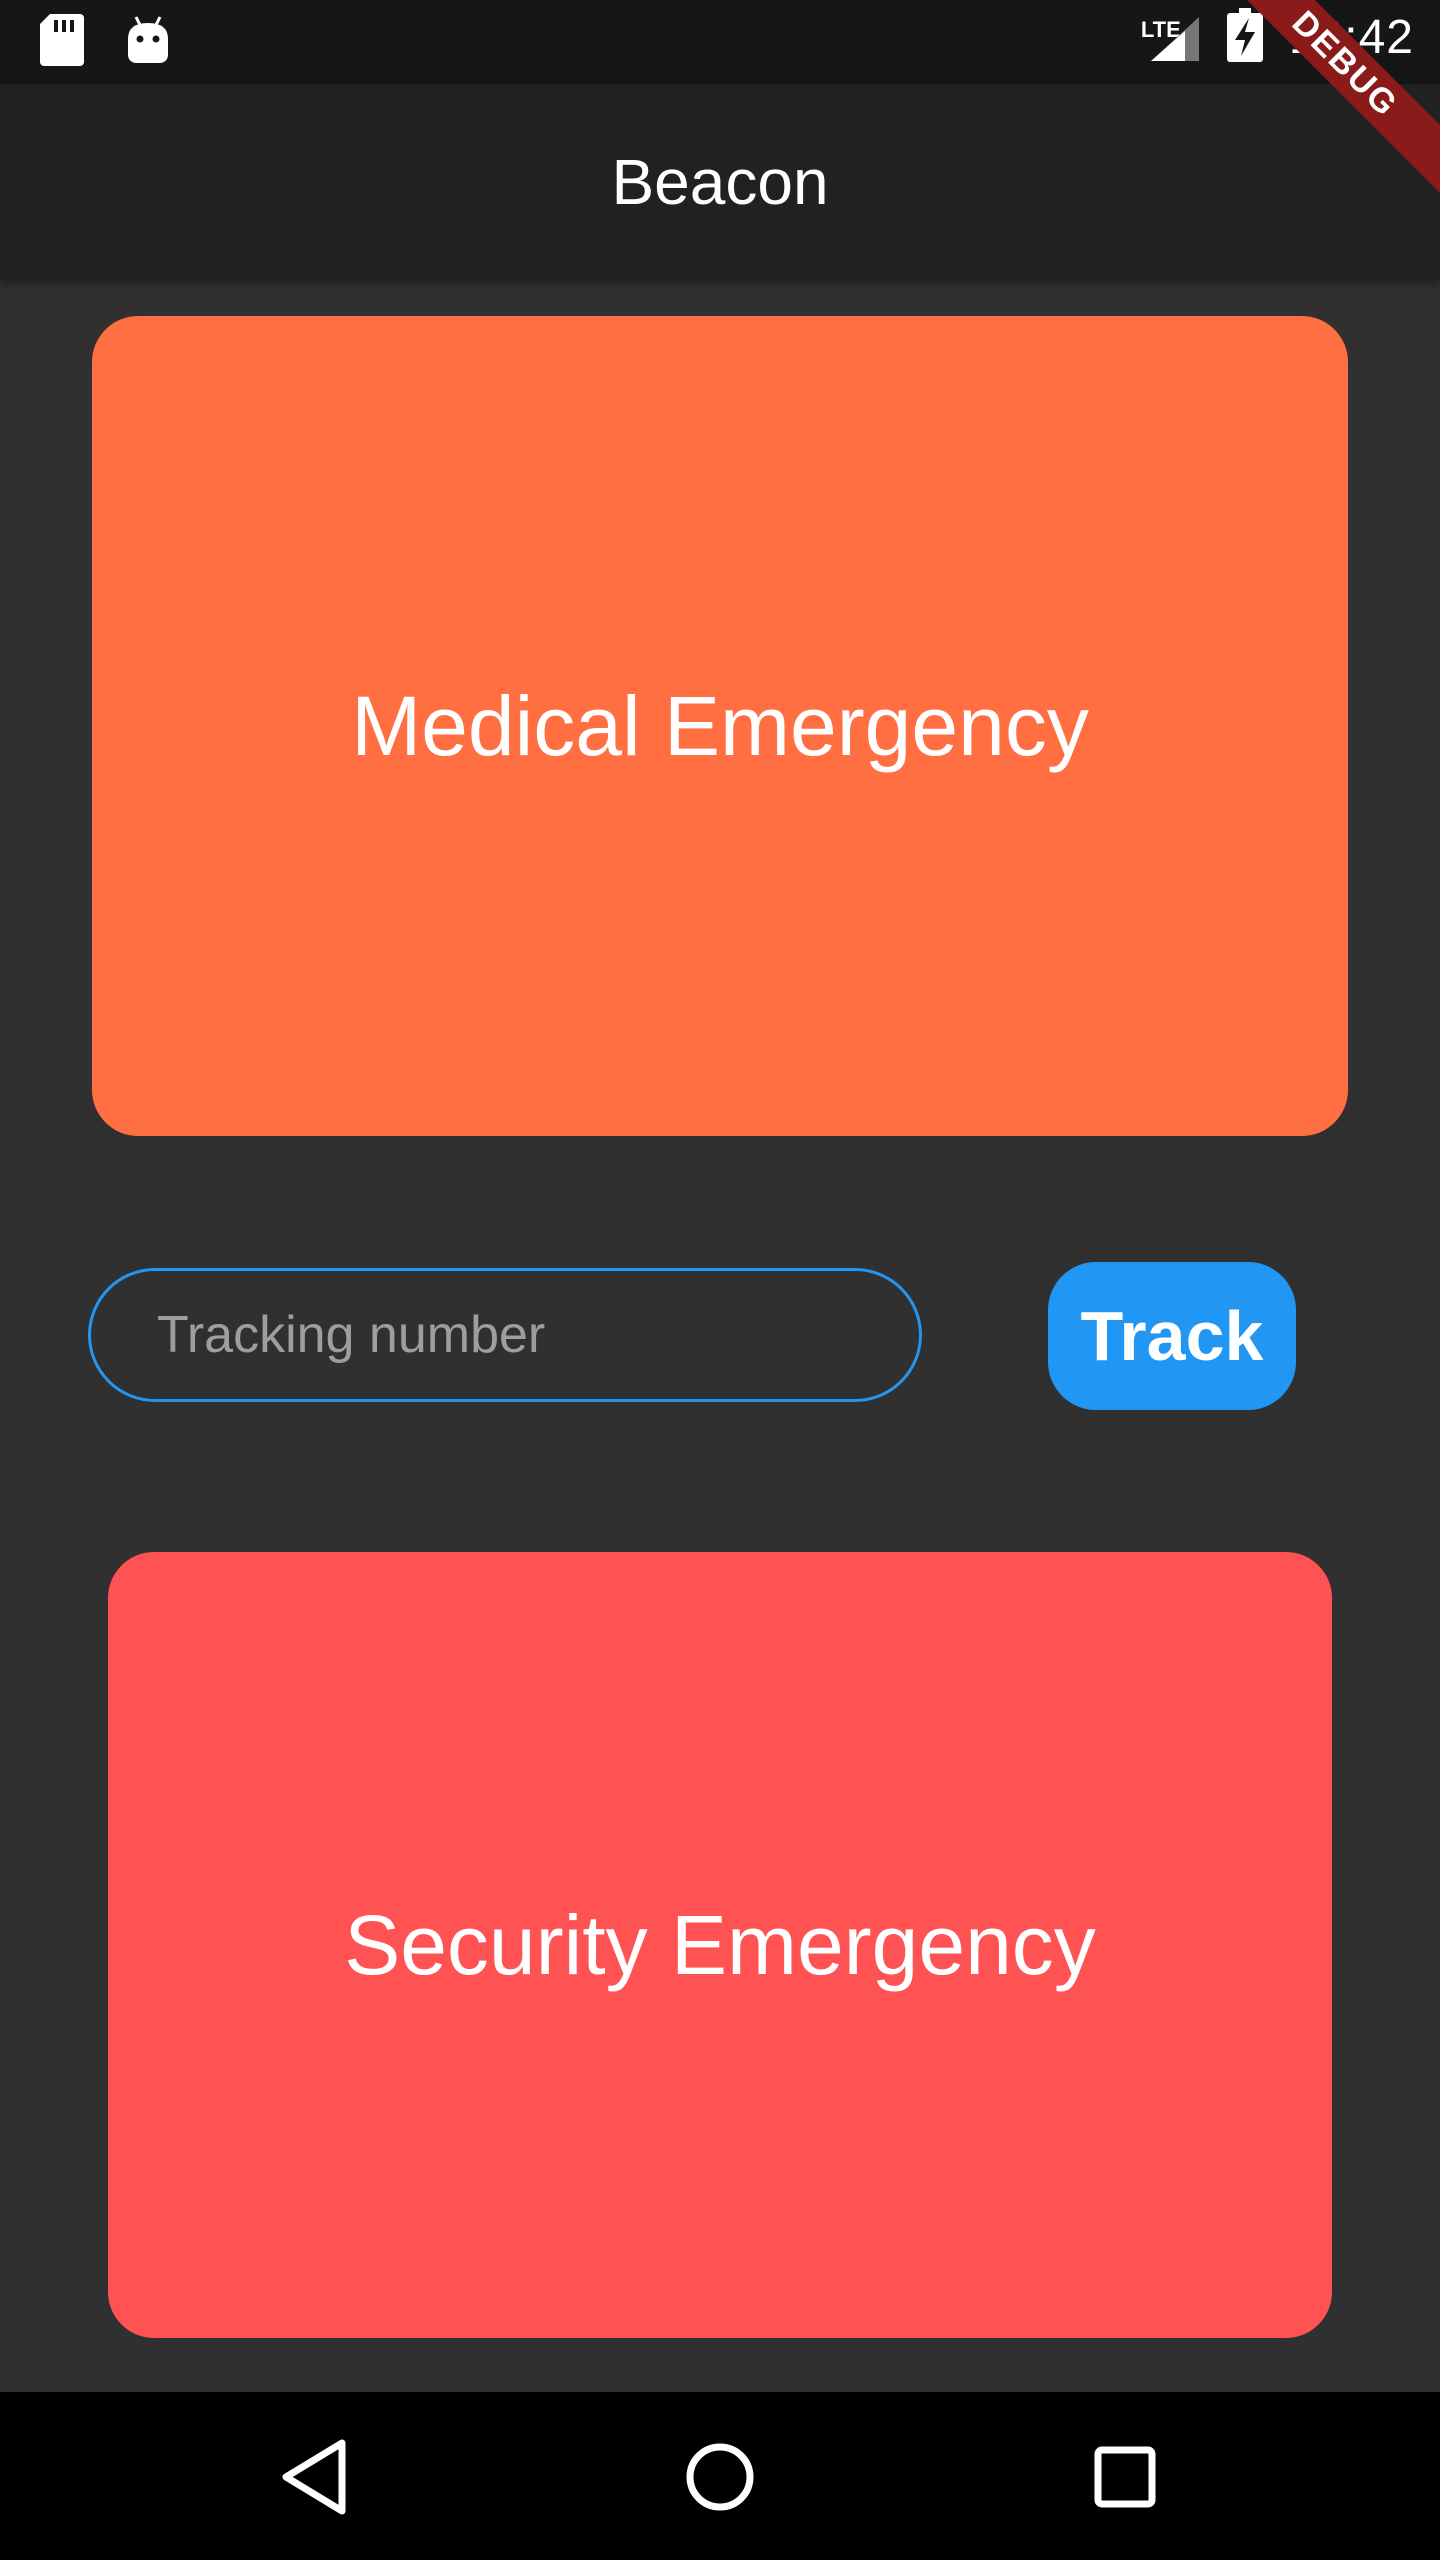  Describe the element at coordinates (62, 42) in the screenshot. I see `sd-card-icon` at that location.